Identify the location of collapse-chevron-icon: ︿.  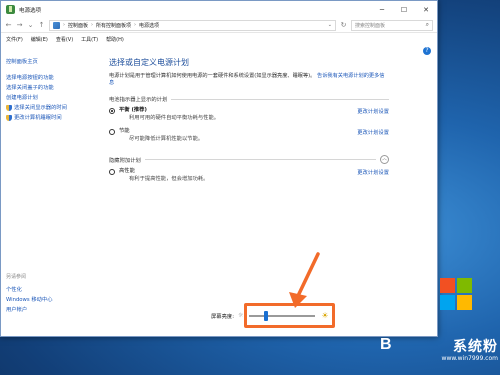
(384, 159).